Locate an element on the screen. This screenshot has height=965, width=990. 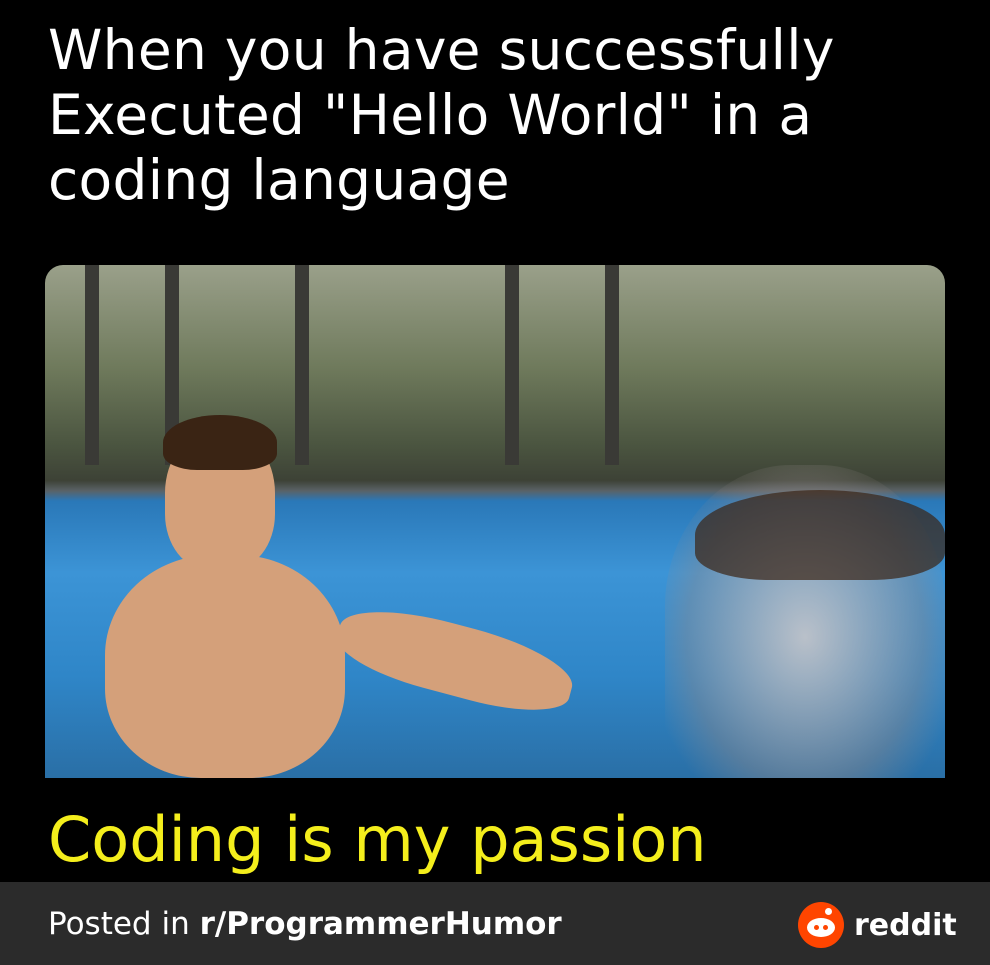
posted-prefix: Posted in is located at coordinates (124, 924).